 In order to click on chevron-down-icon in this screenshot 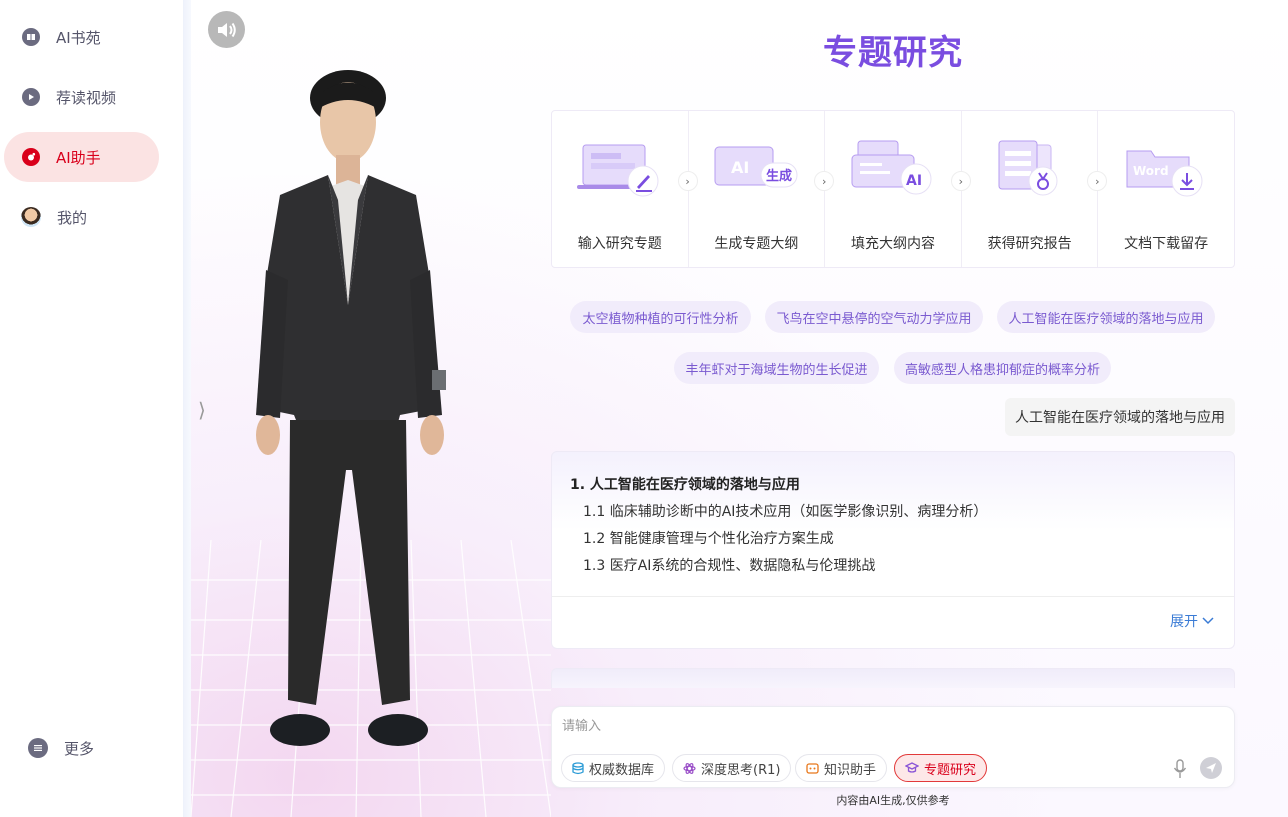, I will do `click(1208, 621)`.